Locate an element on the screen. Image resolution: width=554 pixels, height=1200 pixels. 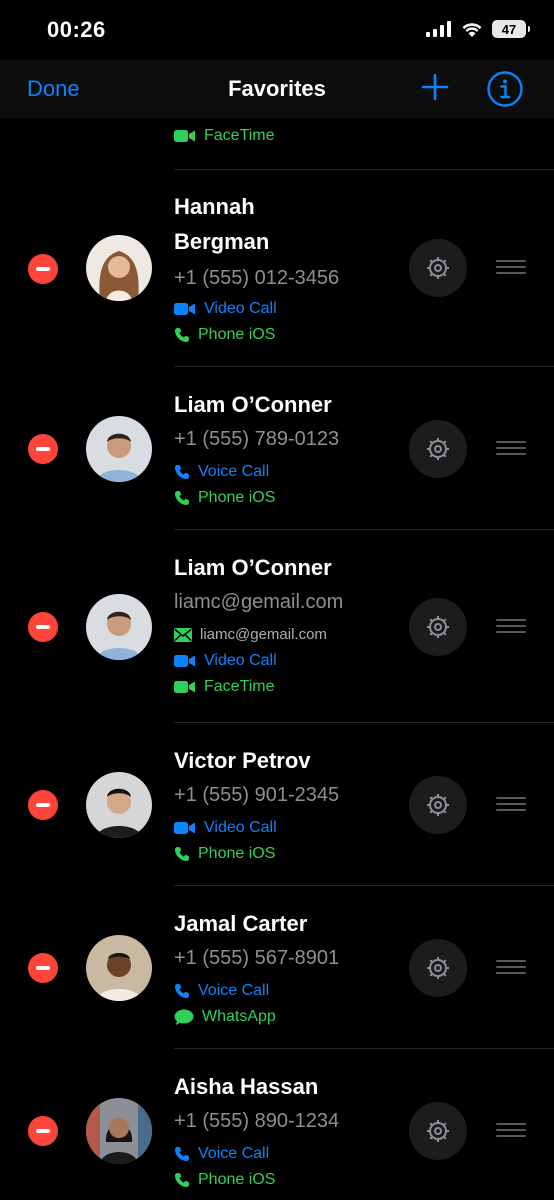
contact-detail: liamc@gemail.com is located at coordinates (259, 602).